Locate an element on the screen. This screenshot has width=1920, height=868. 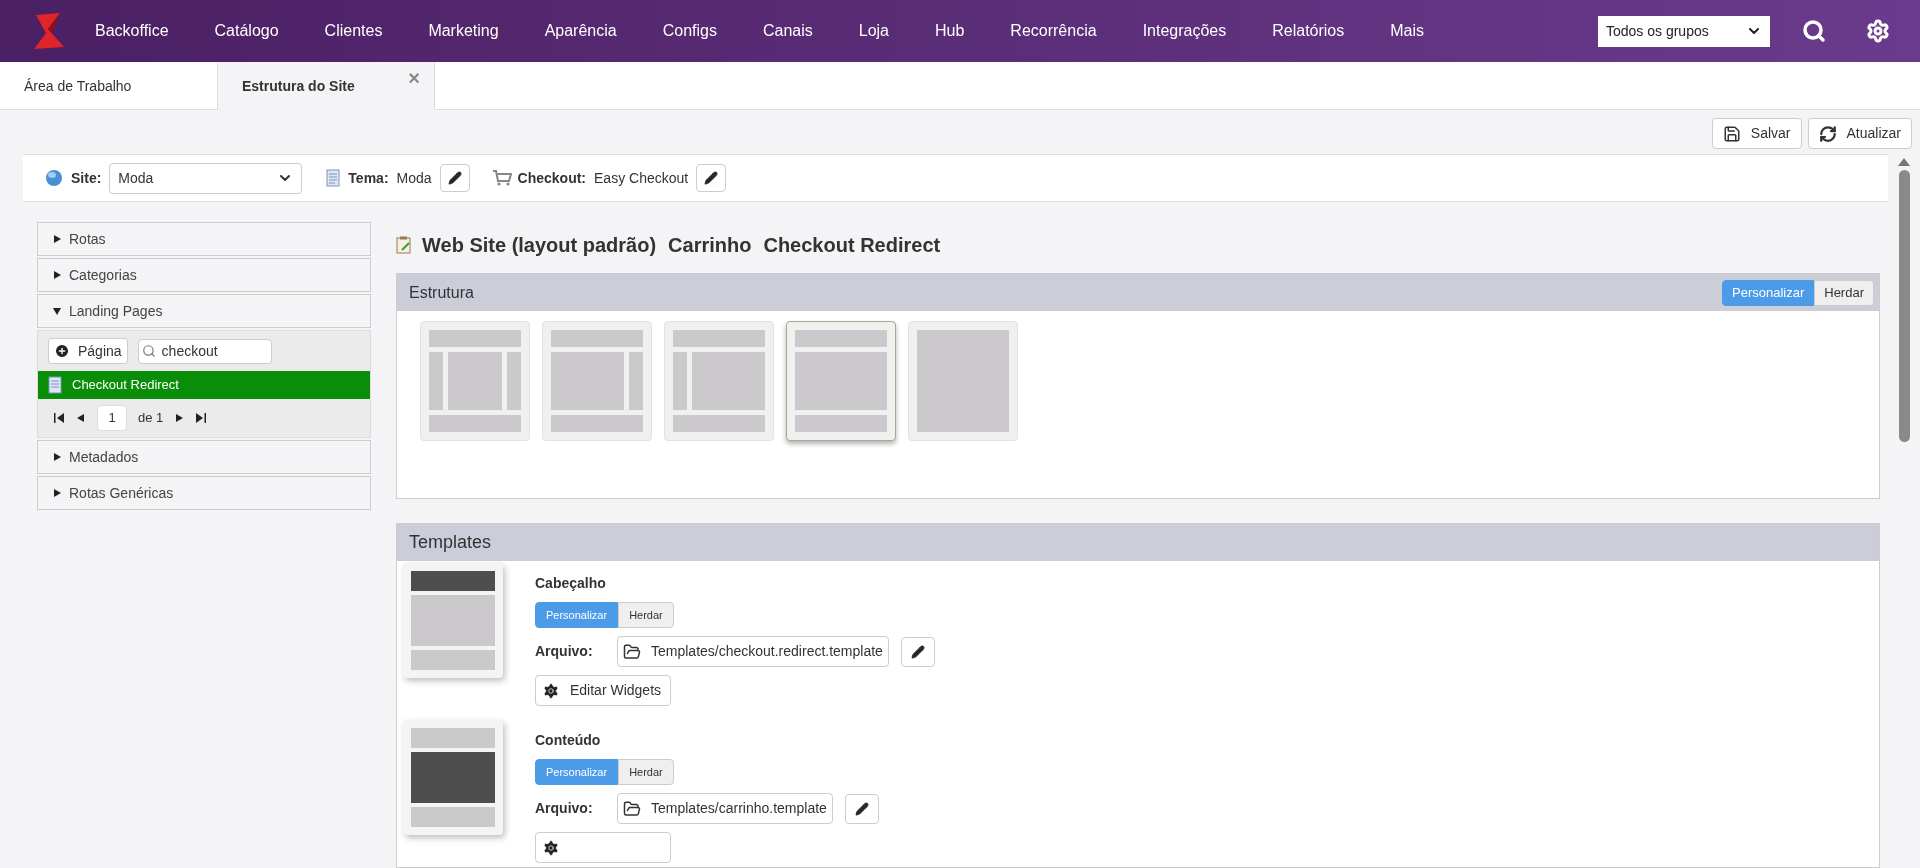
checkout-value: Easy Checkout is located at coordinates (641, 178).